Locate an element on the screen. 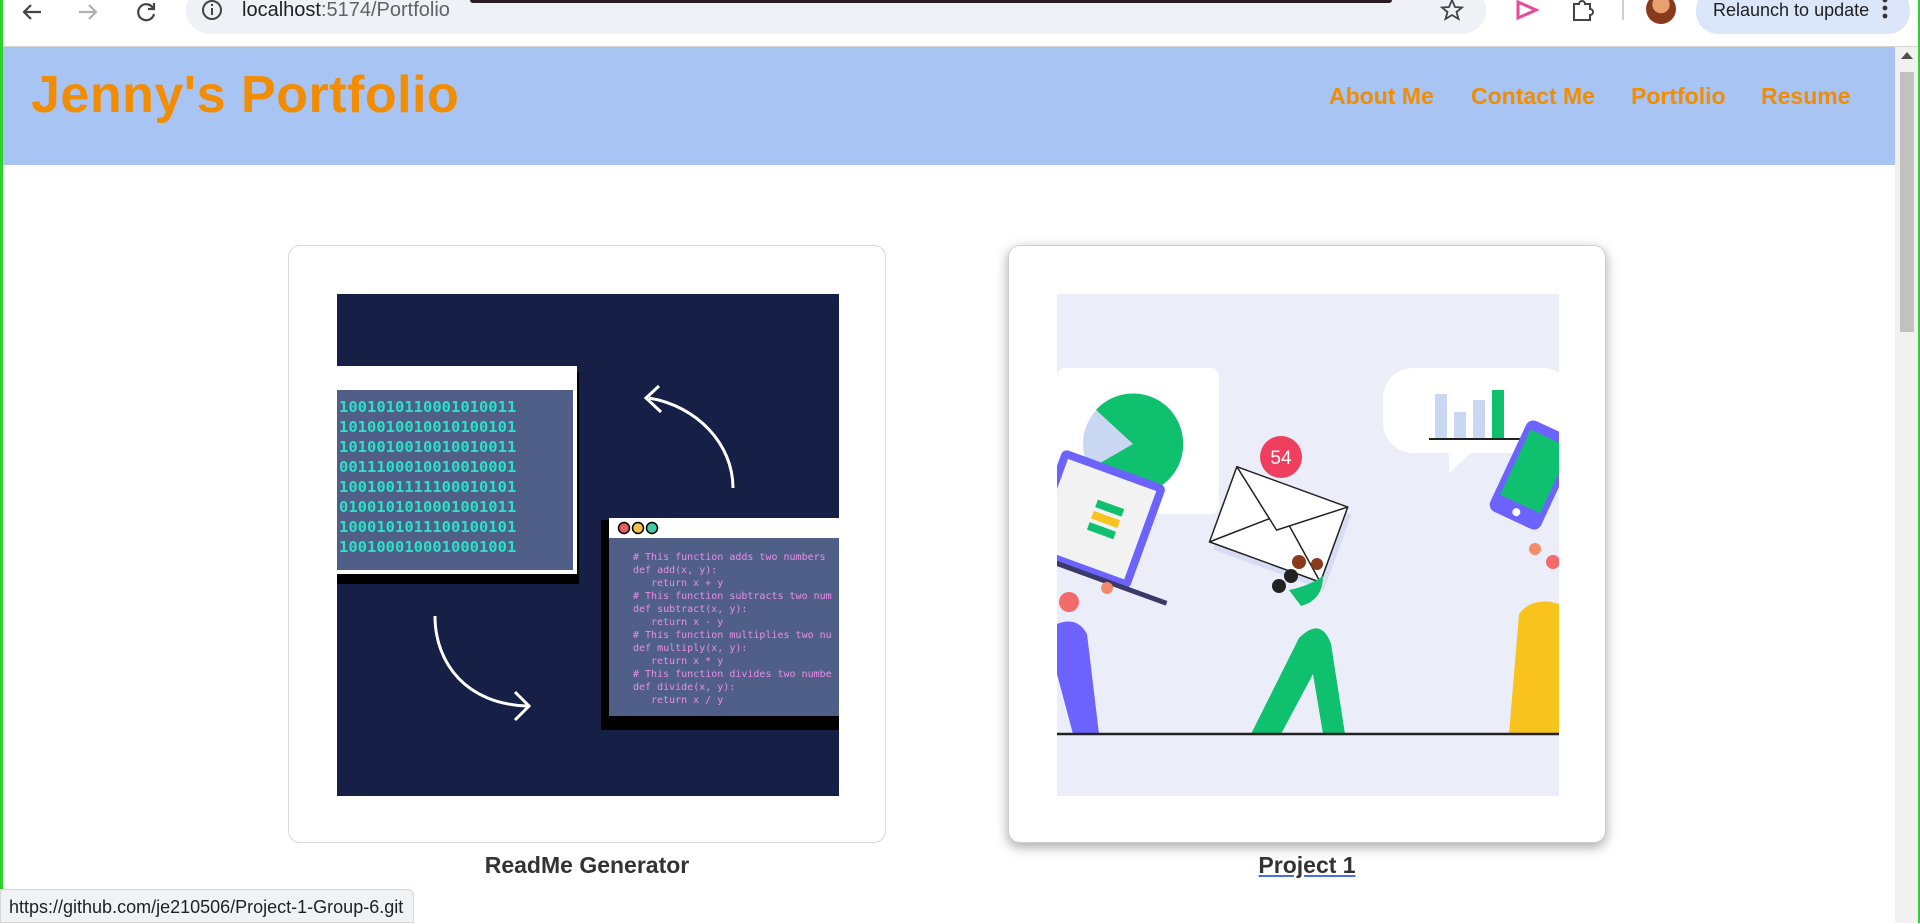 This screenshot has height=924, width=1920. site-info-icon is located at coordinates (212, 11).